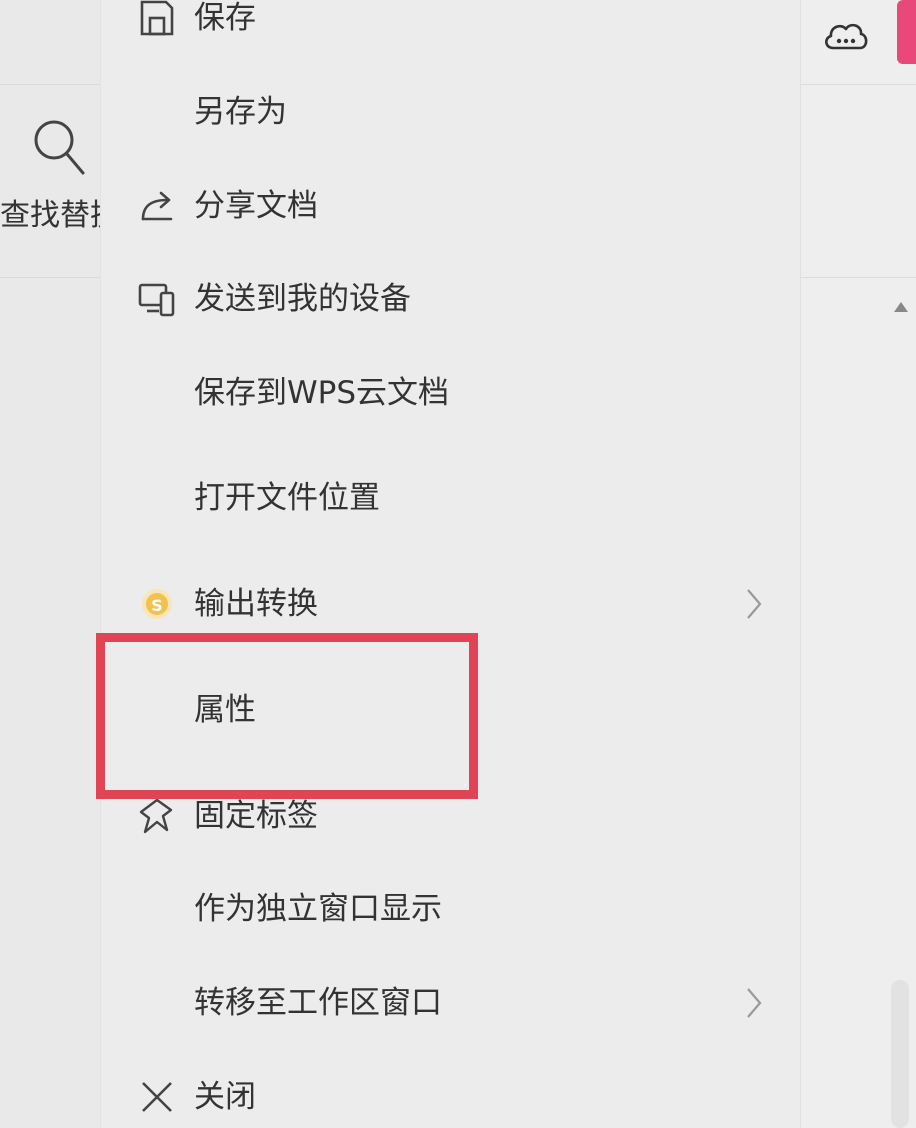 Image resolution: width=916 pixels, height=1128 pixels. What do you see at coordinates (225, 710) in the screenshot?
I see `menu-item-label: 属性` at bounding box center [225, 710].